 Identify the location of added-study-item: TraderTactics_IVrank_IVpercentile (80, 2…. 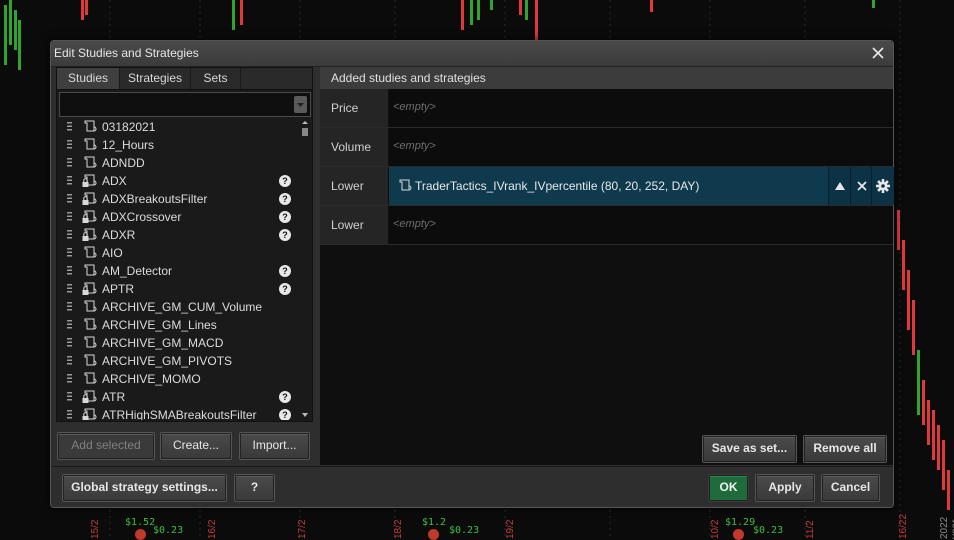
(641, 186).